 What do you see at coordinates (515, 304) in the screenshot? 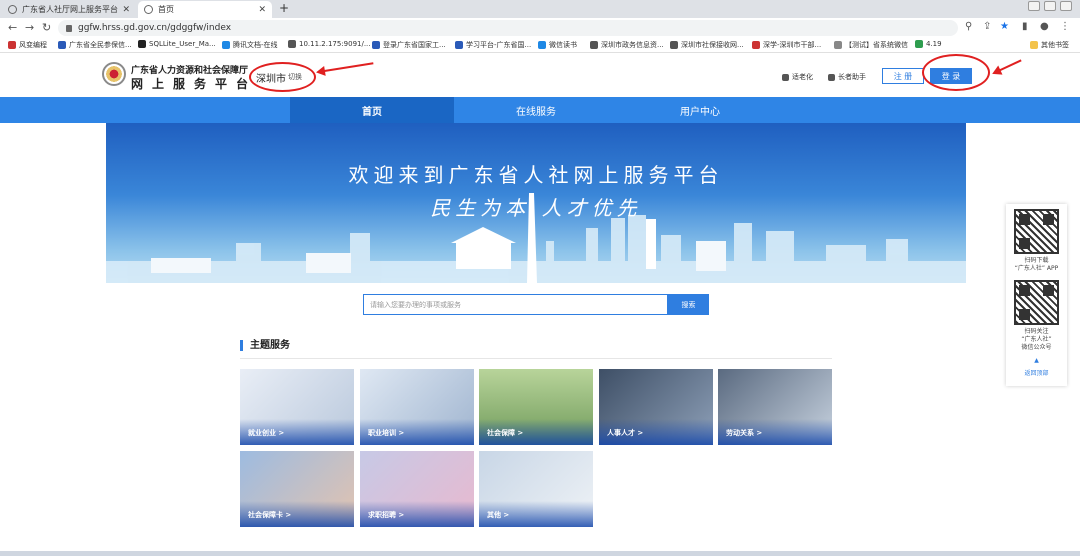
I see `search-input: 请输入您要办理的事项或服务` at bounding box center [515, 304].